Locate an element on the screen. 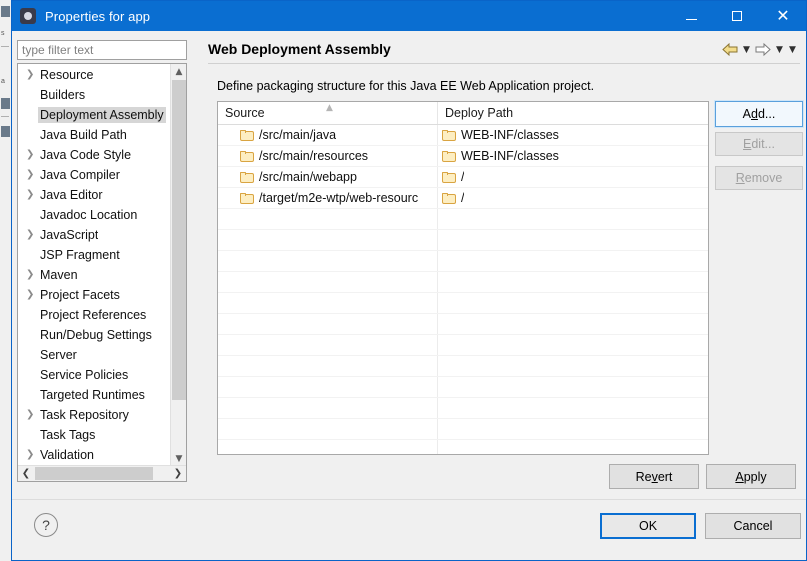 This screenshot has width=807, height=561. sidebar-item-service-policies: ❯Service Policies is located at coordinates (94, 375).